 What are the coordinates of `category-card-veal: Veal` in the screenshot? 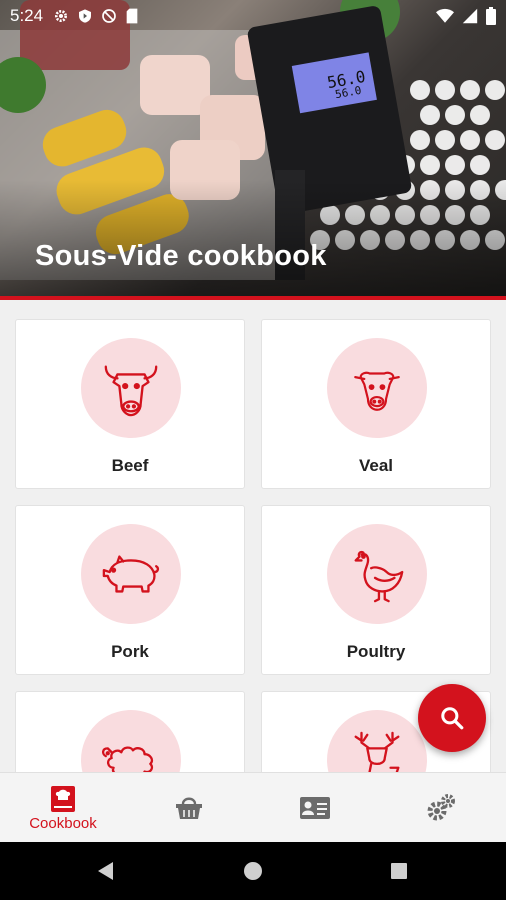 It's located at (376, 404).